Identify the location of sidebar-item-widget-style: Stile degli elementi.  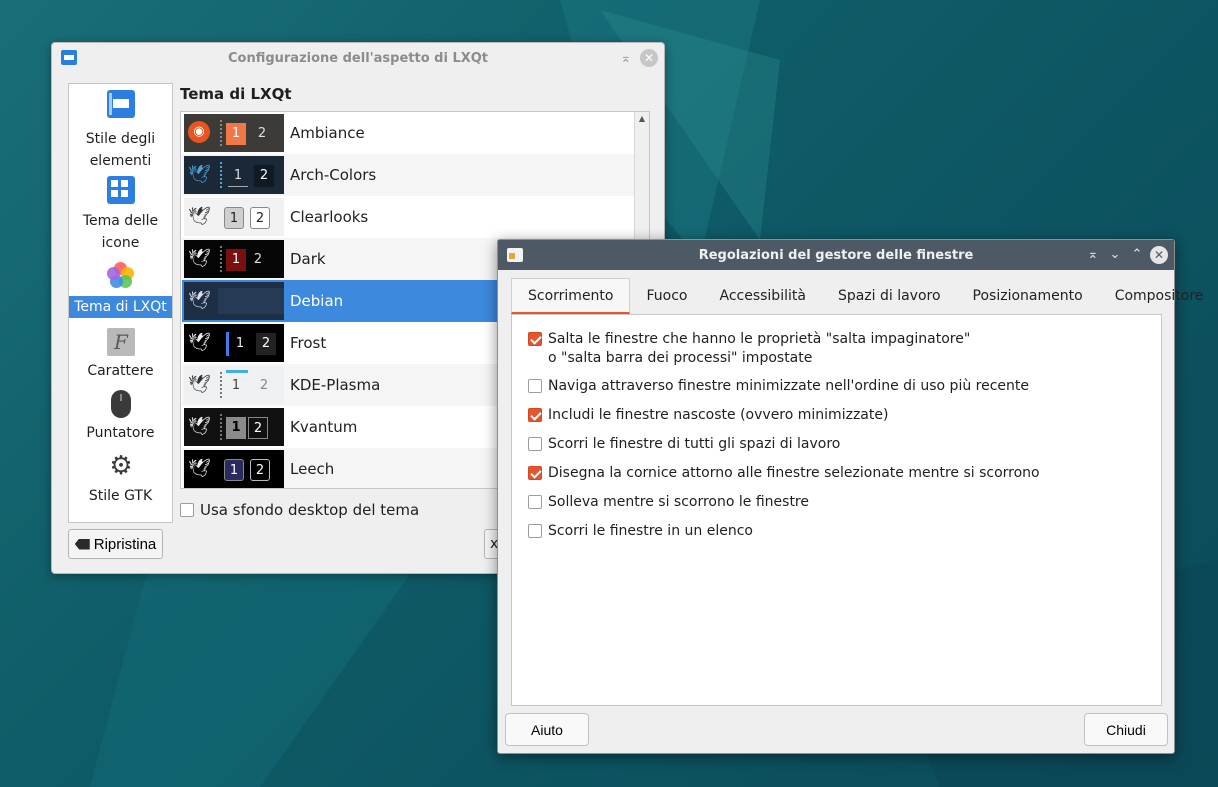
(120, 130).